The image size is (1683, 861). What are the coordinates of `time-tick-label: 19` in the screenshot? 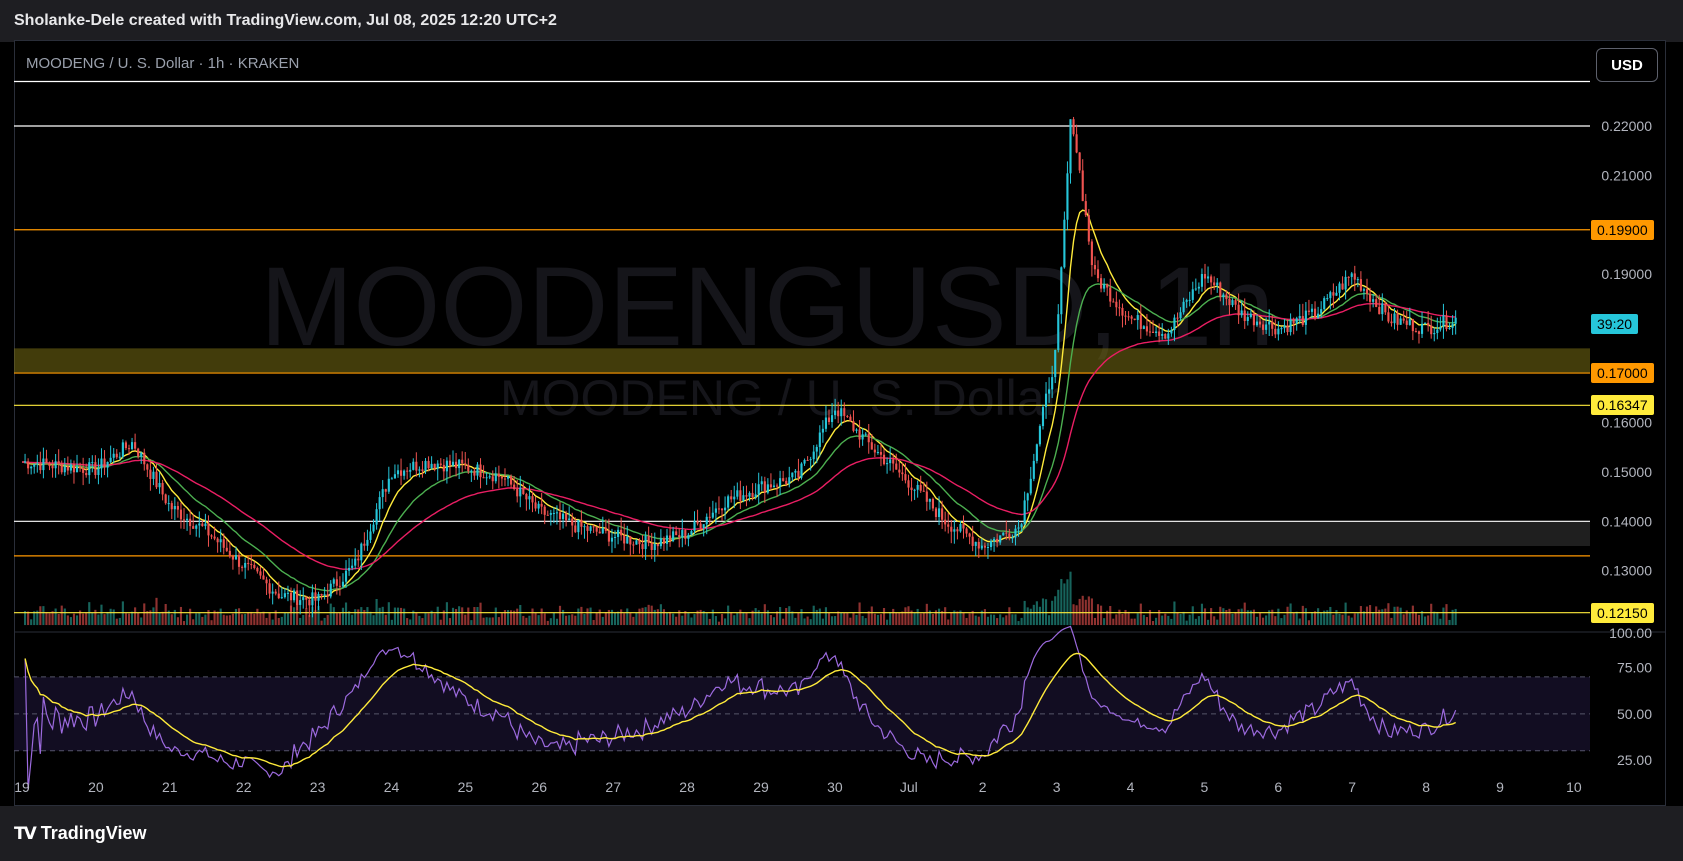 It's located at (22, 787).